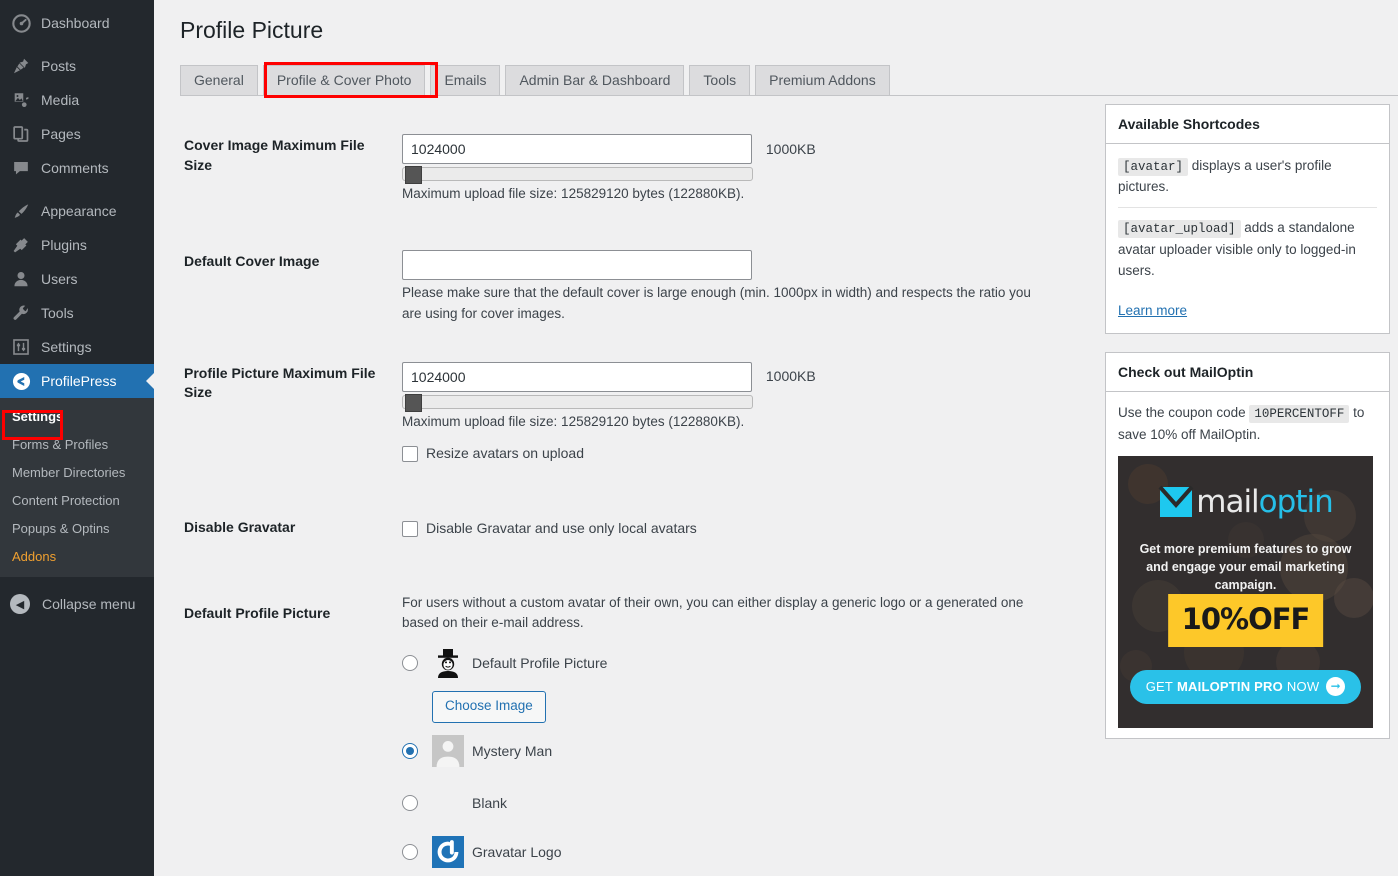 The image size is (1398, 876). Describe the element at coordinates (21, 168) in the screenshot. I see `comment-icon` at that location.